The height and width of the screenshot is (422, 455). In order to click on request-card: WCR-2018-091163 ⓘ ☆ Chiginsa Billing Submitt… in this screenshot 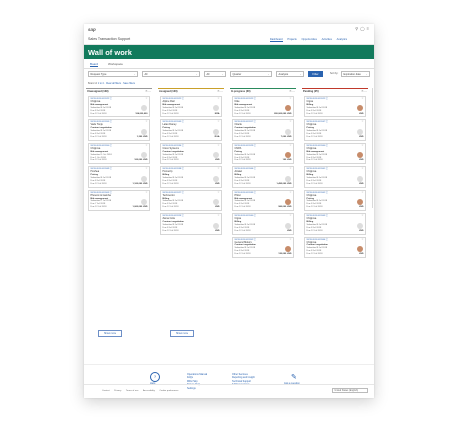, I will do `click(335, 224)`.